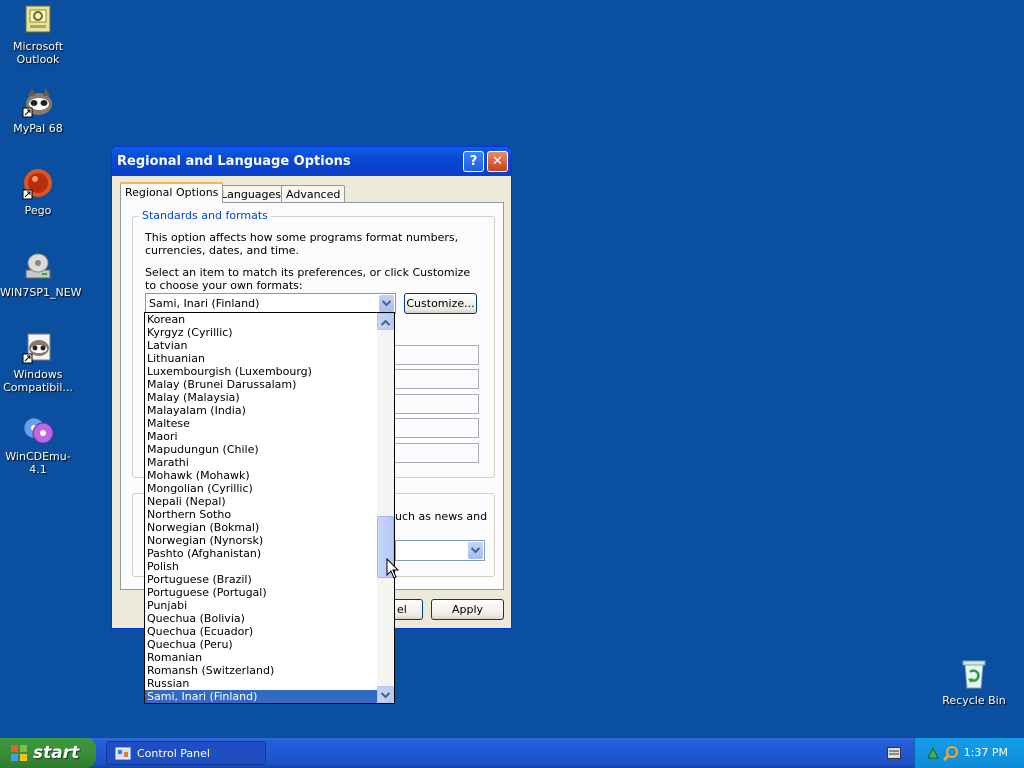 This screenshot has height=768, width=1024. What do you see at coordinates (38, 102) in the screenshot?
I see `mypal-icon` at bounding box center [38, 102].